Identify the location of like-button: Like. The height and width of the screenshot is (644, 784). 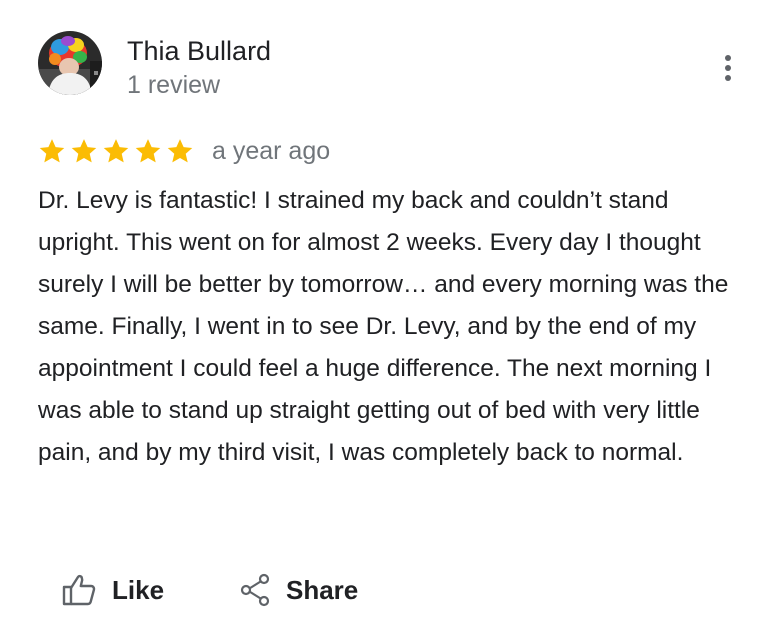
(113, 590).